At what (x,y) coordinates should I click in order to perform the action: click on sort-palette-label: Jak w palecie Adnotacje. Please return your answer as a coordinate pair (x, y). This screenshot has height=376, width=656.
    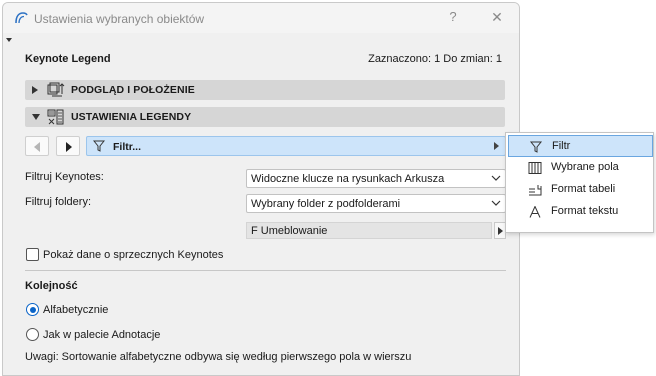
    Looking at the image, I should click on (101, 335).